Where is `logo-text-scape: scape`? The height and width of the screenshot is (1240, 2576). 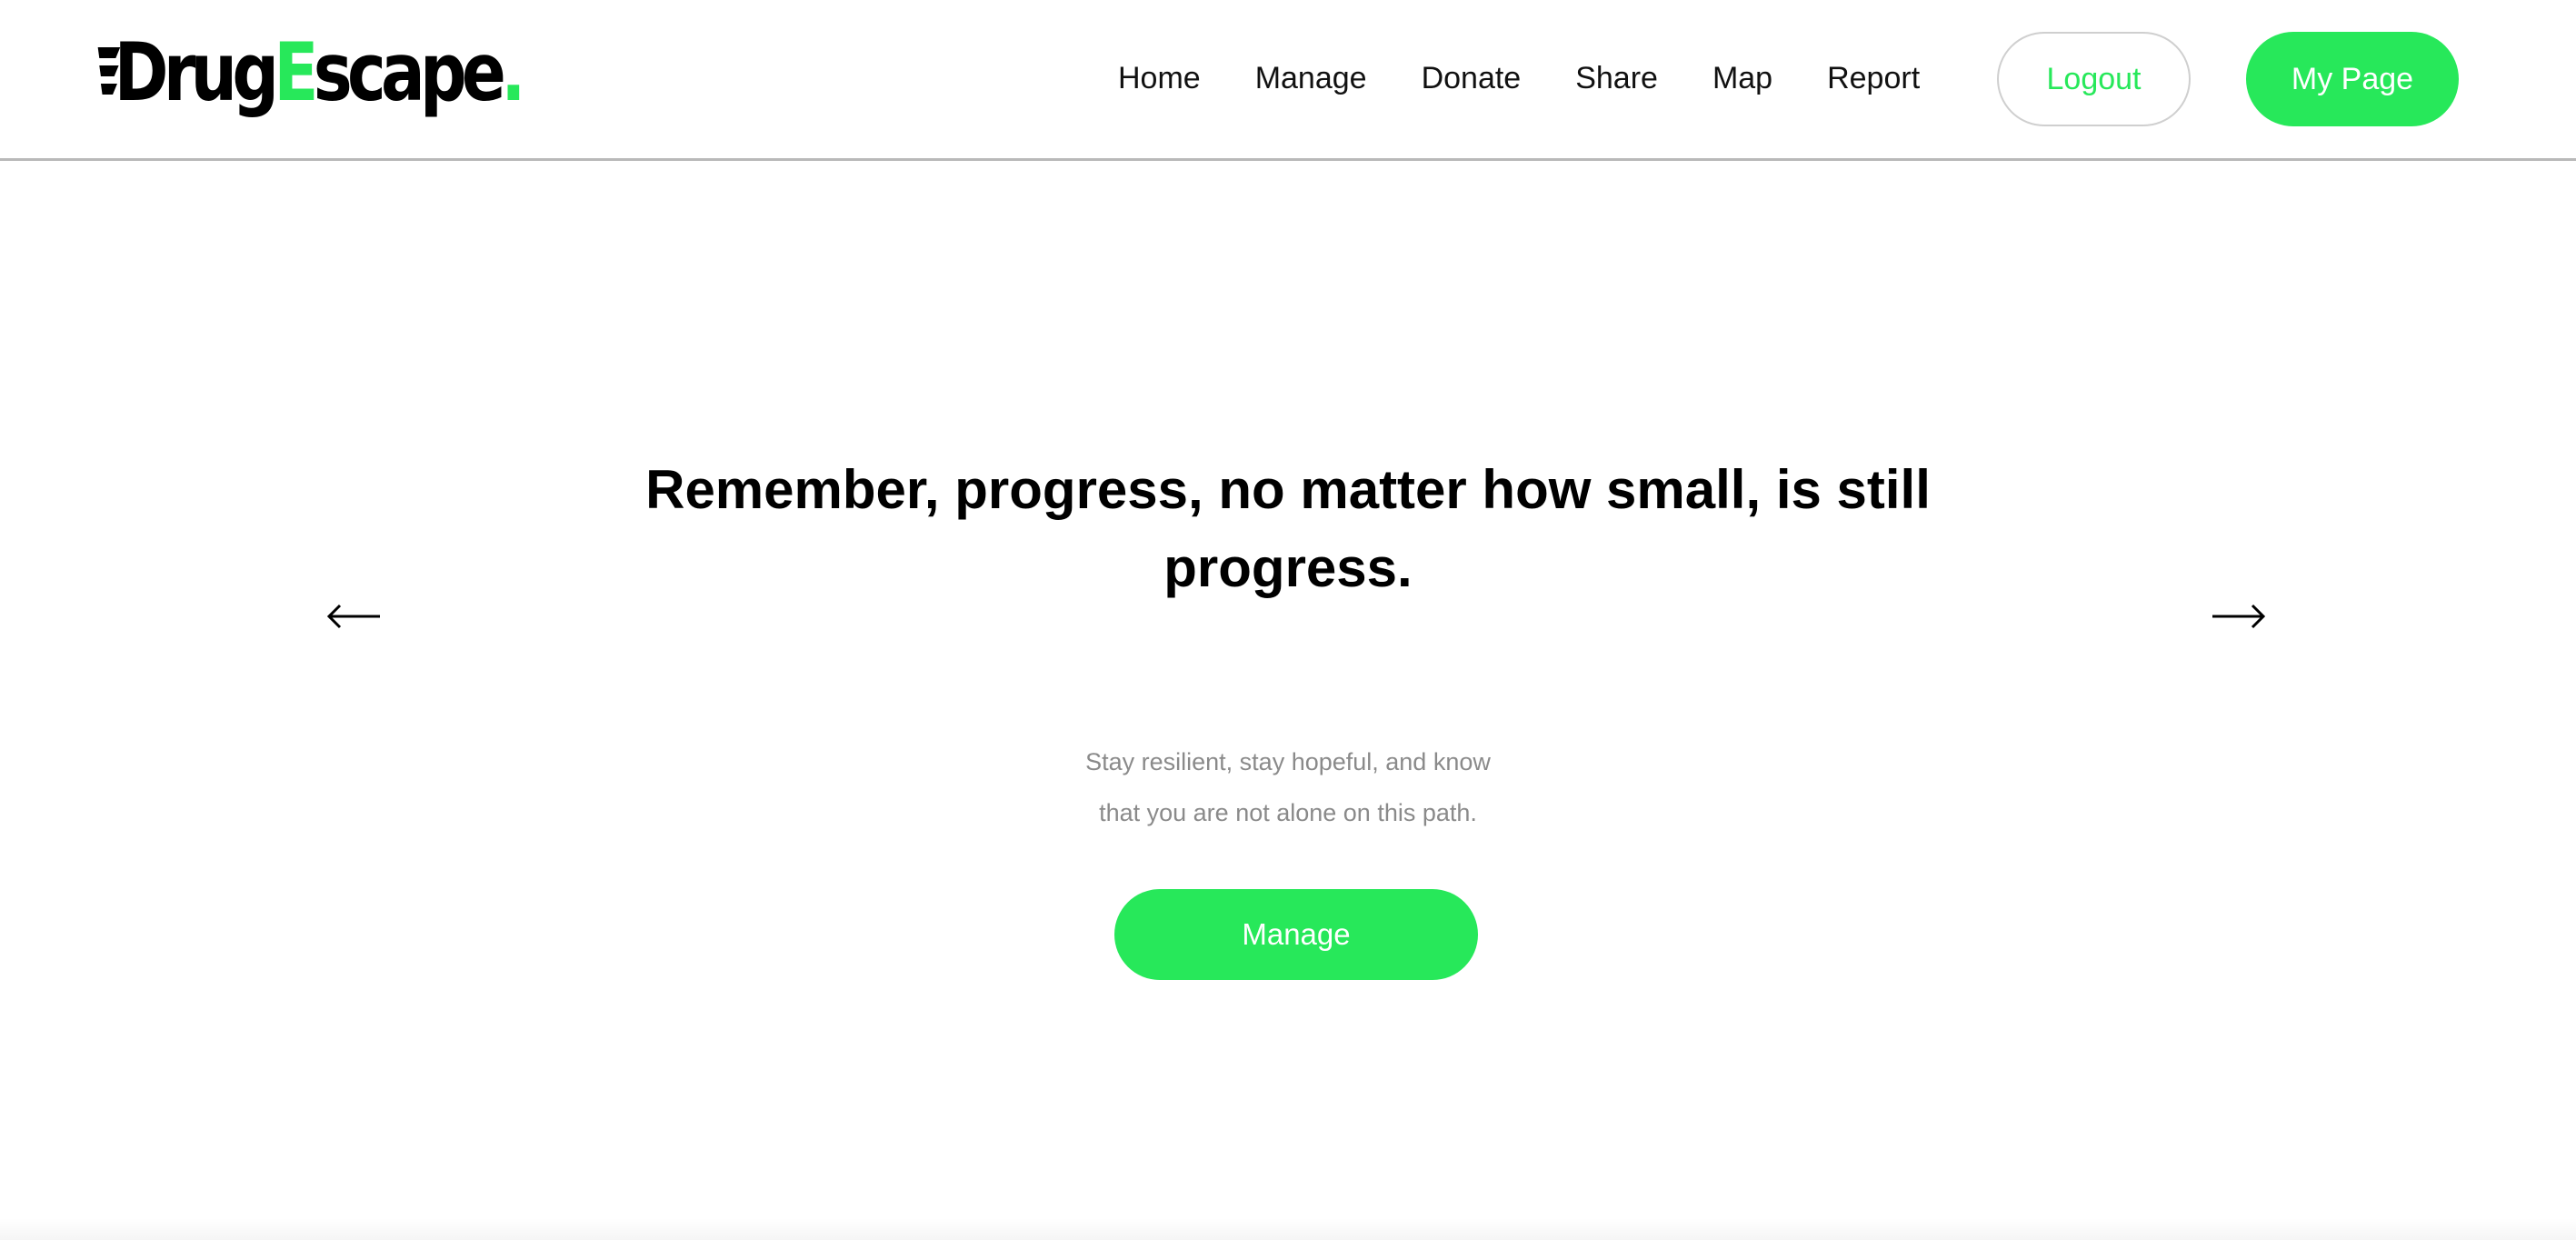
logo-text-scape: scape is located at coordinates (409, 72).